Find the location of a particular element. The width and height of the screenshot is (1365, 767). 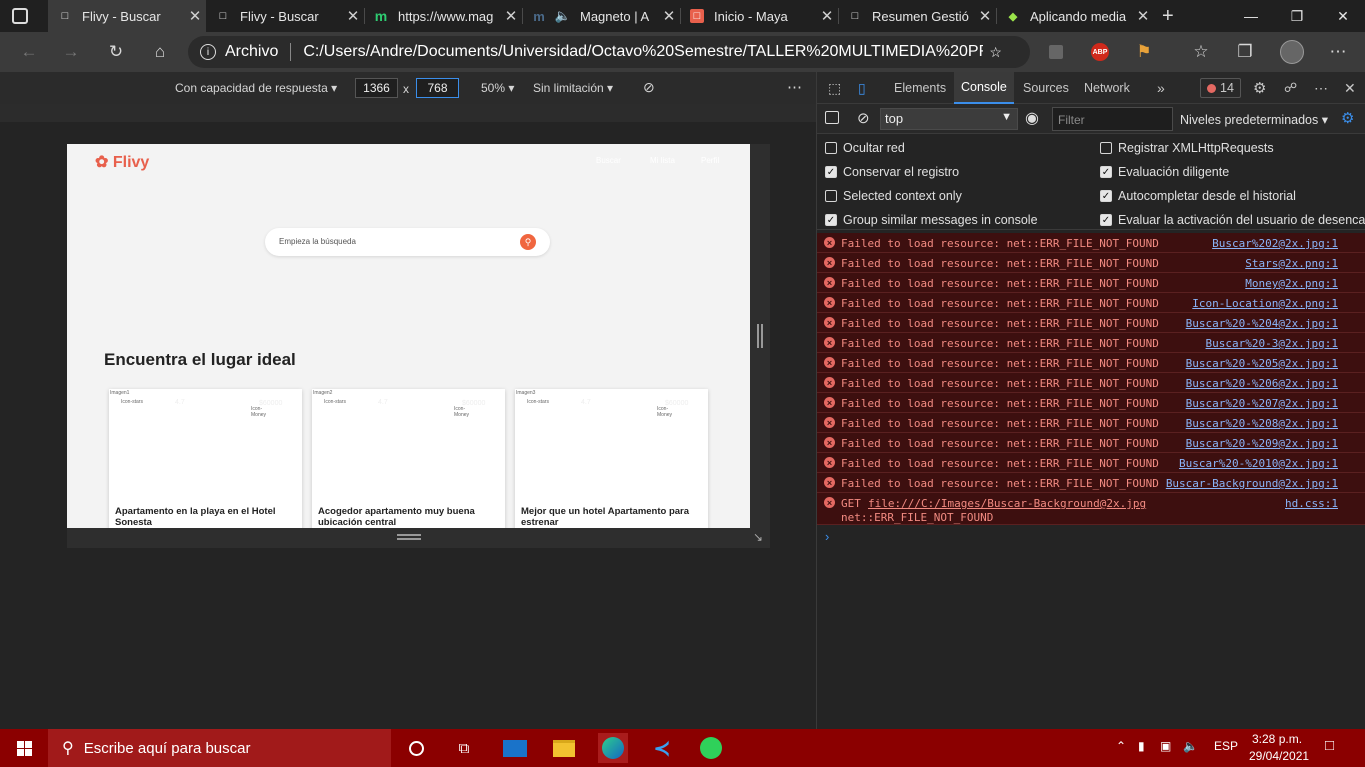

error-source-link: Buscar%20-%209@2x.jpg:1 is located at coordinates (1262, 443).